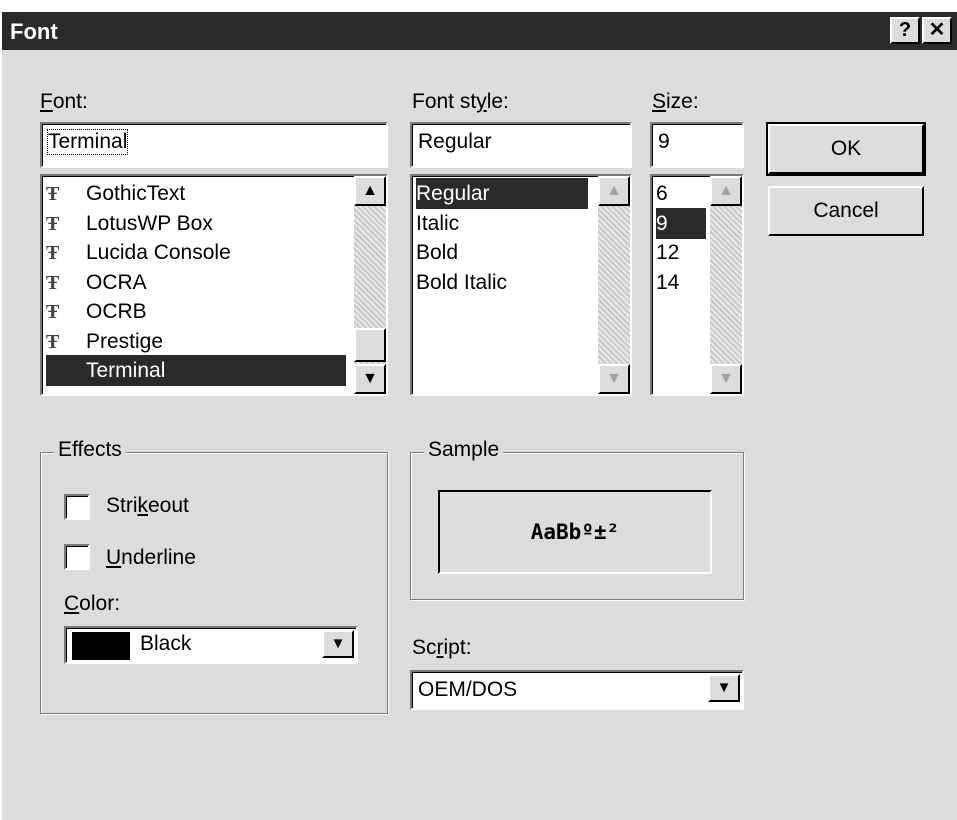 This screenshot has width=957, height=820. I want to click on list-item-label: 6, so click(662, 193).